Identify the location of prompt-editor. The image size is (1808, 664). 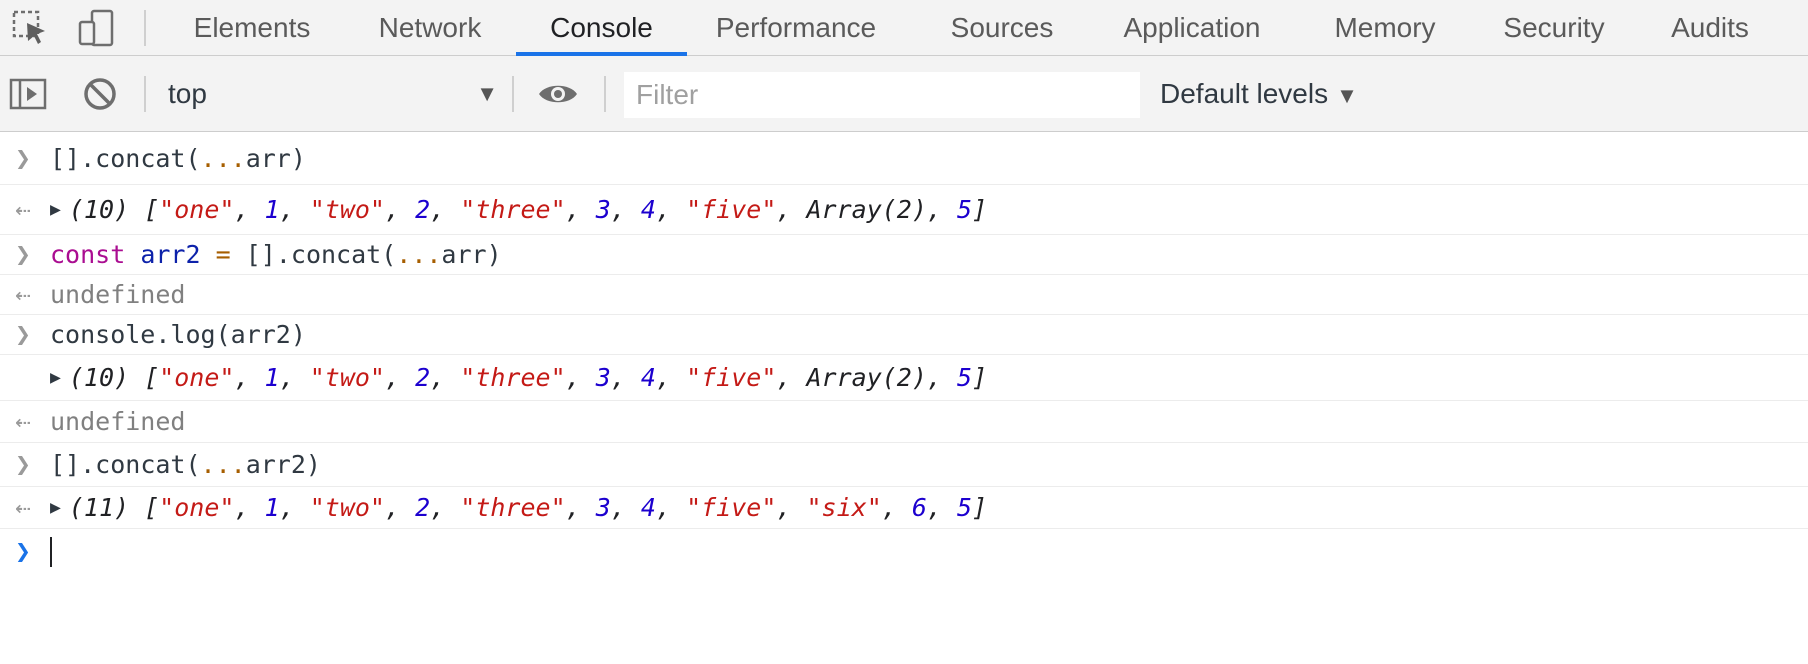
(51, 552).